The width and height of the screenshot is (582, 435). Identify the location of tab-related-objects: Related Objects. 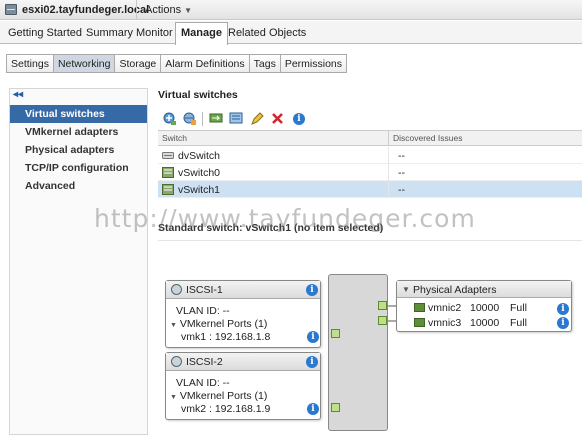
(267, 34).